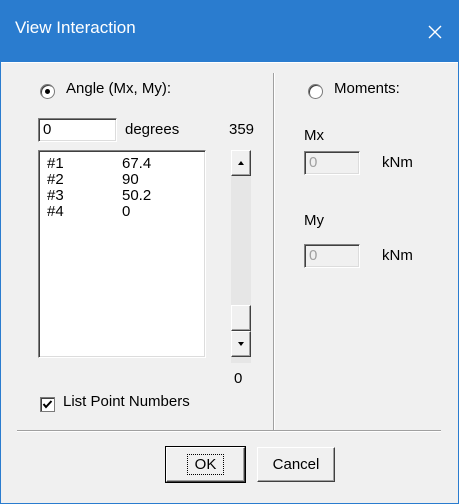 The width and height of the screenshot is (459, 504). Describe the element at coordinates (314, 135) in the screenshot. I see `mx-label: Mx` at that location.